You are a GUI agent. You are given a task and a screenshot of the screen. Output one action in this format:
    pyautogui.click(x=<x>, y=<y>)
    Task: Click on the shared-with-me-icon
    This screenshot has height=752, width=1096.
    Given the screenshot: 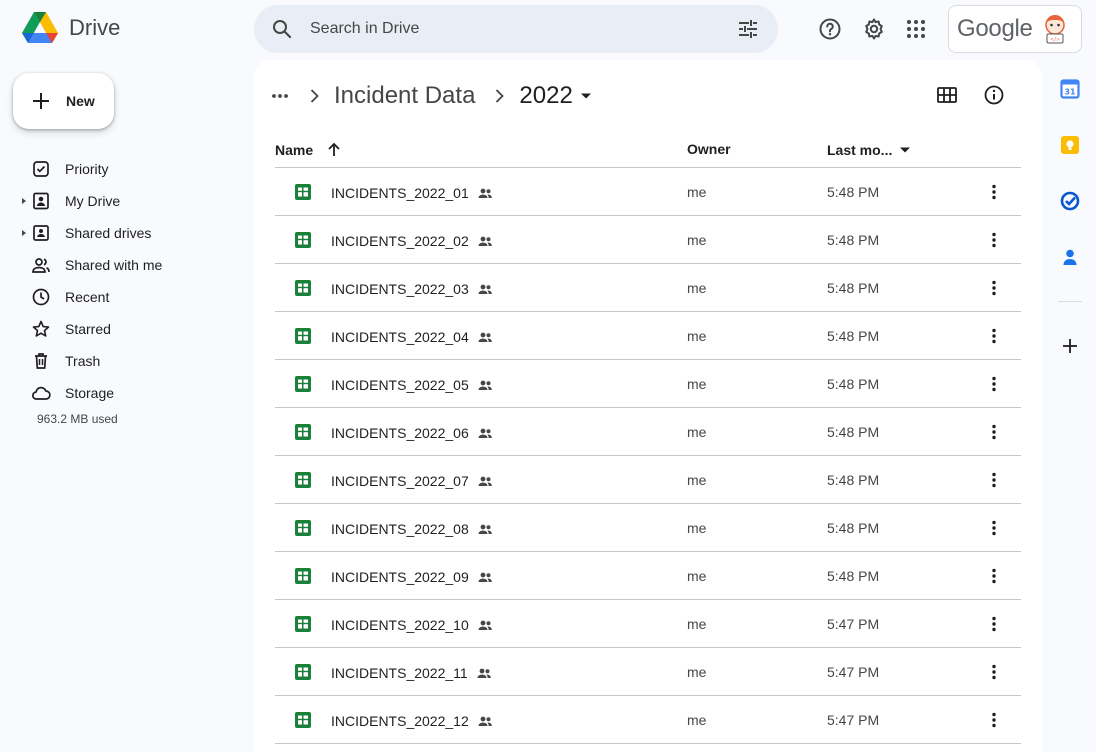 What is the action you would take?
    pyautogui.click(x=41, y=265)
    